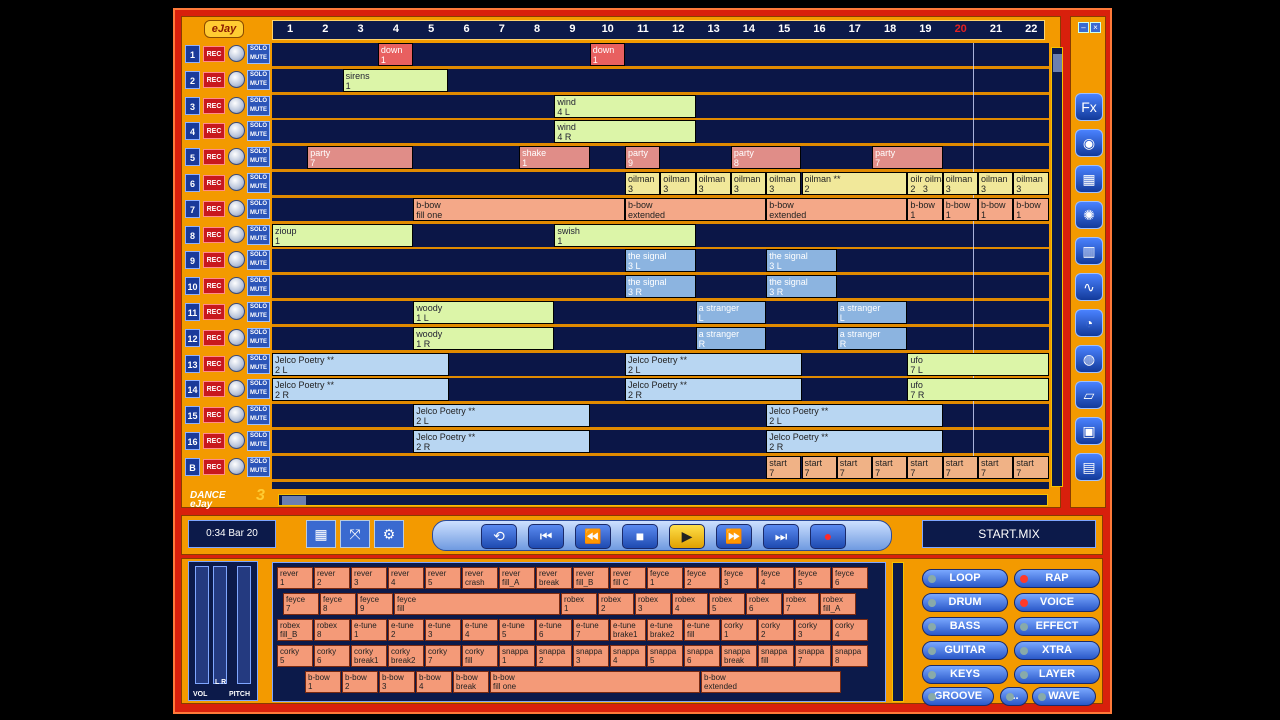 The height and width of the screenshot is (720, 1280). What do you see at coordinates (192, 389) in the screenshot?
I see `track-number: 14` at bounding box center [192, 389].